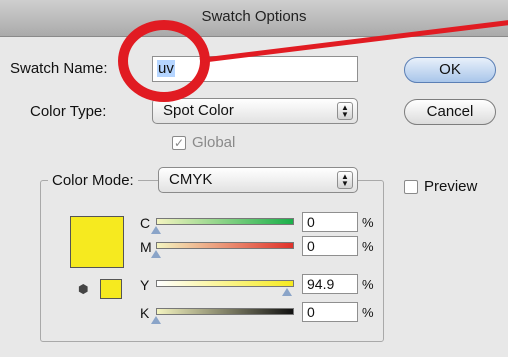 The image size is (508, 357). Describe the element at coordinates (330, 246) in the screenshot. I see `magenta-value-field: 0` at that location.